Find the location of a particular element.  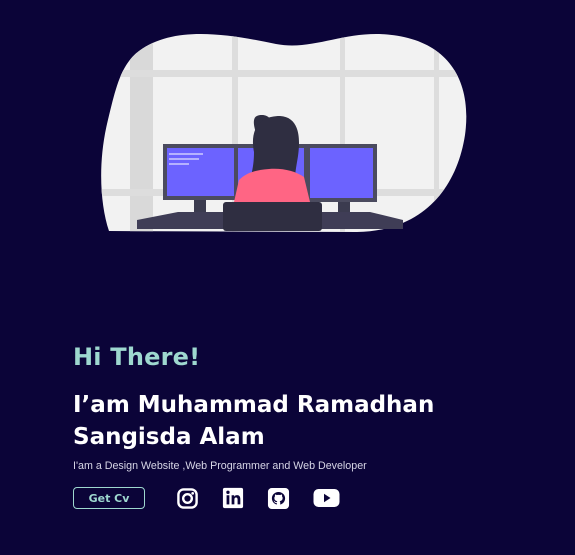

instagram-link is located at coordinates (187, 498).